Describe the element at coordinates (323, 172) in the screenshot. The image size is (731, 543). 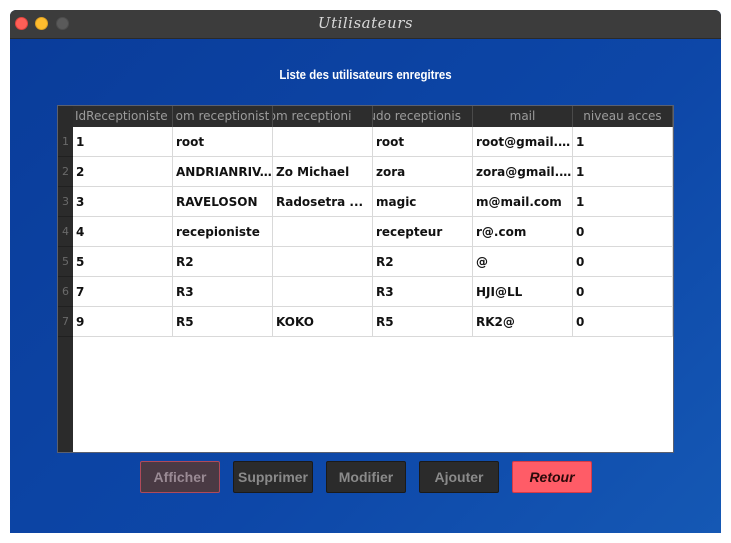
I see `table-cell: Zo Michael` at that location.